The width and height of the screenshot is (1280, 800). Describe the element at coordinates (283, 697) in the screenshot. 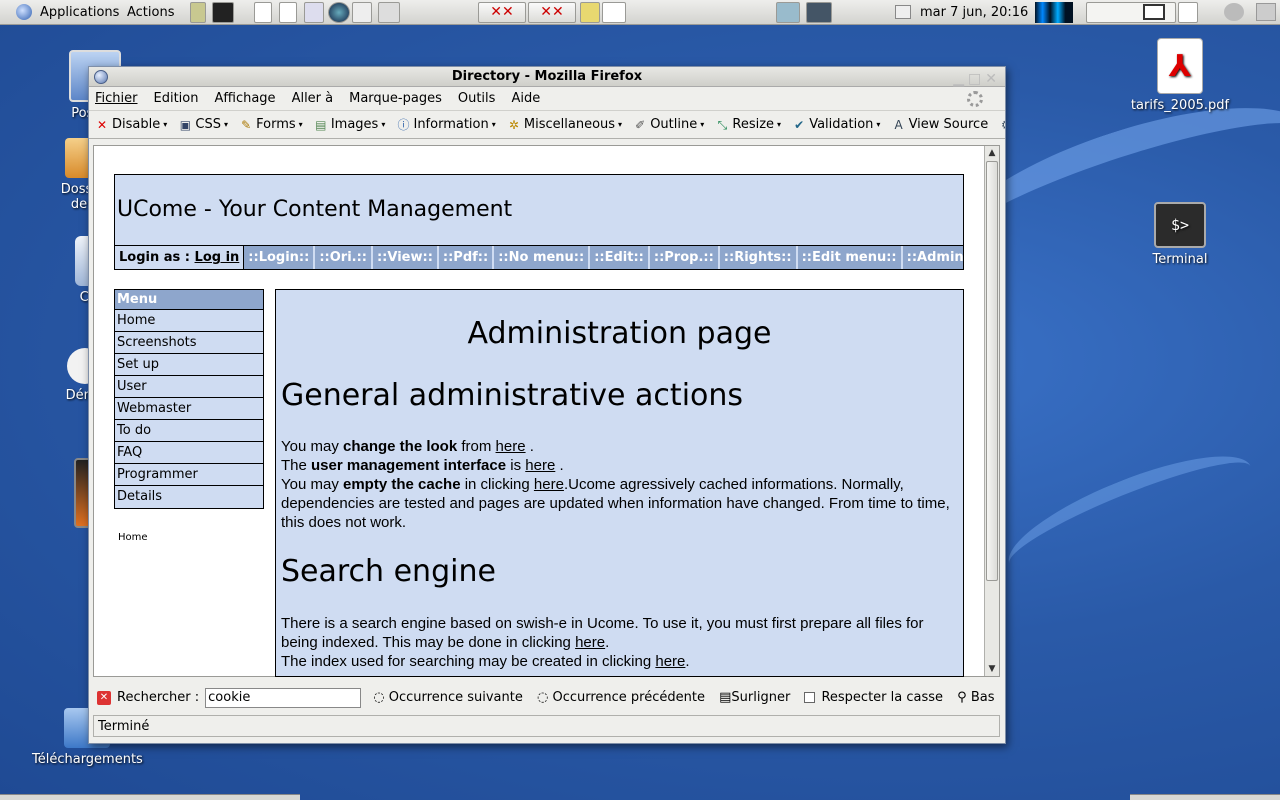

I see `find-input` at that location.